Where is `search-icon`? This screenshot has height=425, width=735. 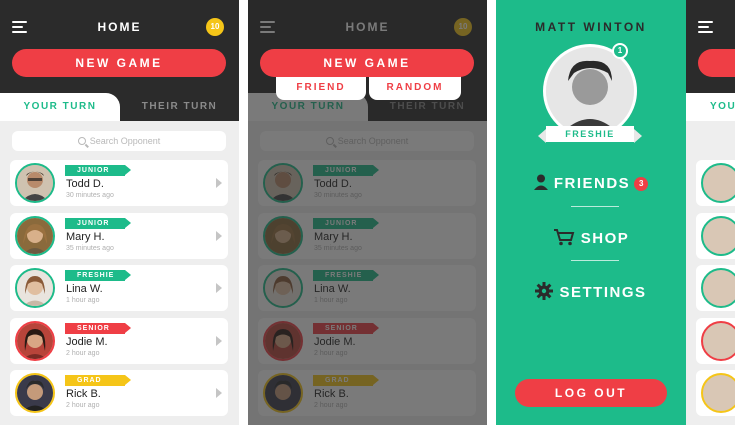 search-icon is located at coordinates (81, 141).